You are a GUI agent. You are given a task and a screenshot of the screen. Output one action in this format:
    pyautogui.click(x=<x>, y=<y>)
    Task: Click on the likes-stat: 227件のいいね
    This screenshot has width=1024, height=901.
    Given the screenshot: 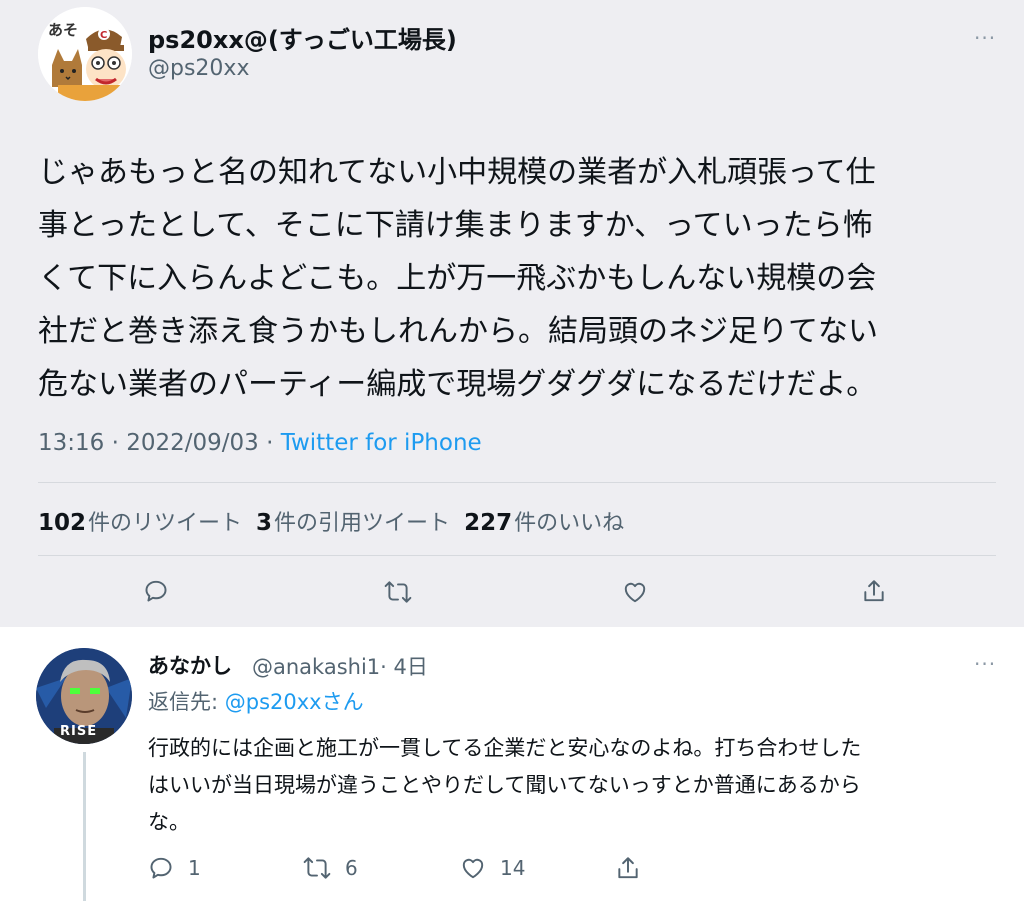 What is the action you would take?
    pyautogui.click(x=544, y=523)
    